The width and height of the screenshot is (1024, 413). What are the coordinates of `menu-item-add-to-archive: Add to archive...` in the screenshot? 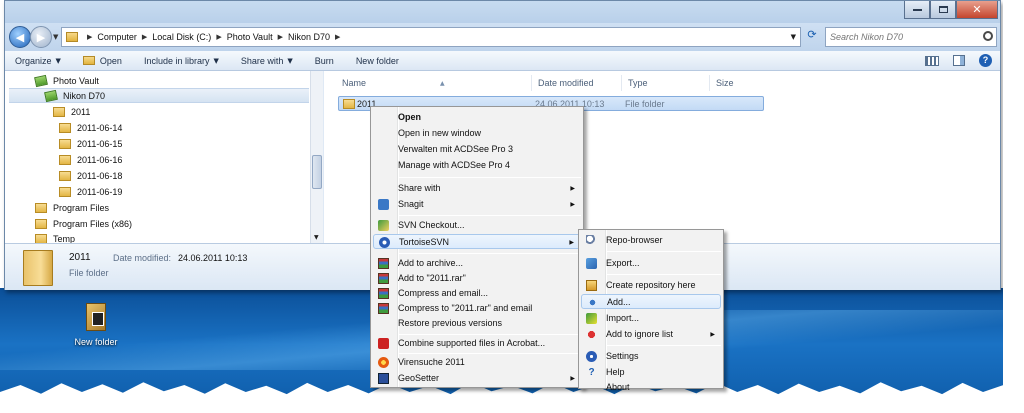 It's located at (477, 263).